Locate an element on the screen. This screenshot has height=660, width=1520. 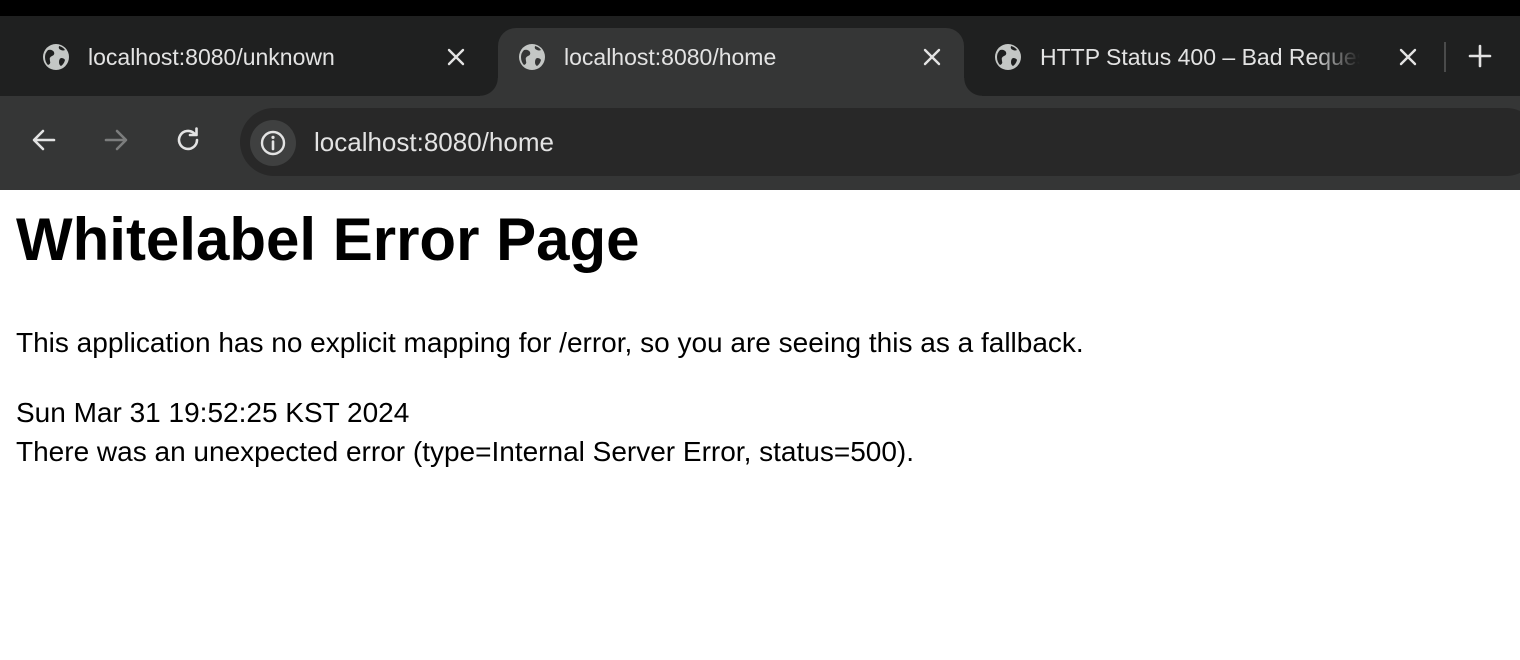
url-text: localhost:8080/home is located at coordinates (434, 142).